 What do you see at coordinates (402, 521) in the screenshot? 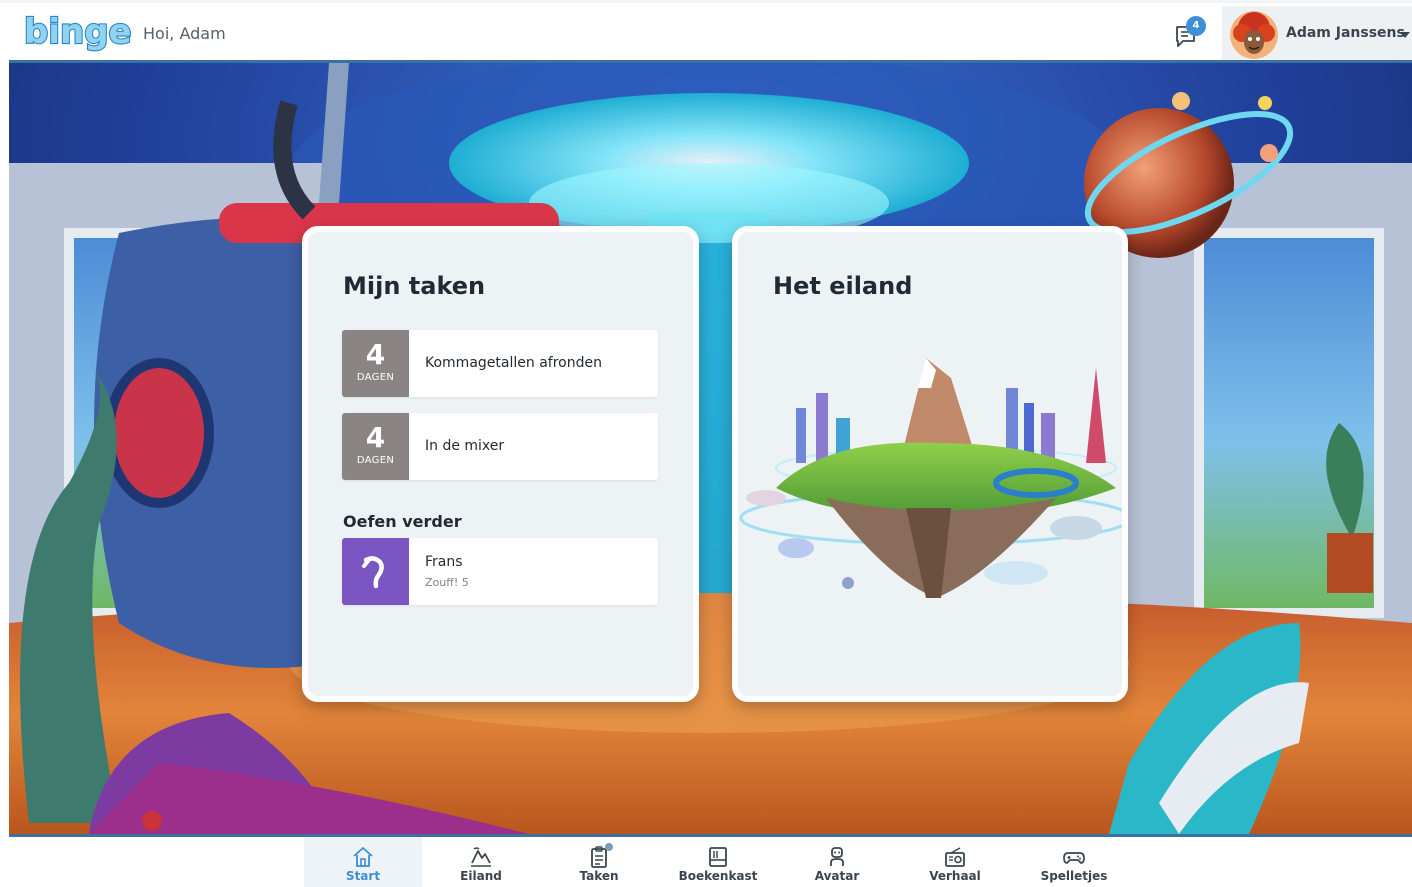
I see `practice-section-title: Oefen verder` at bounding box center [402, 521].